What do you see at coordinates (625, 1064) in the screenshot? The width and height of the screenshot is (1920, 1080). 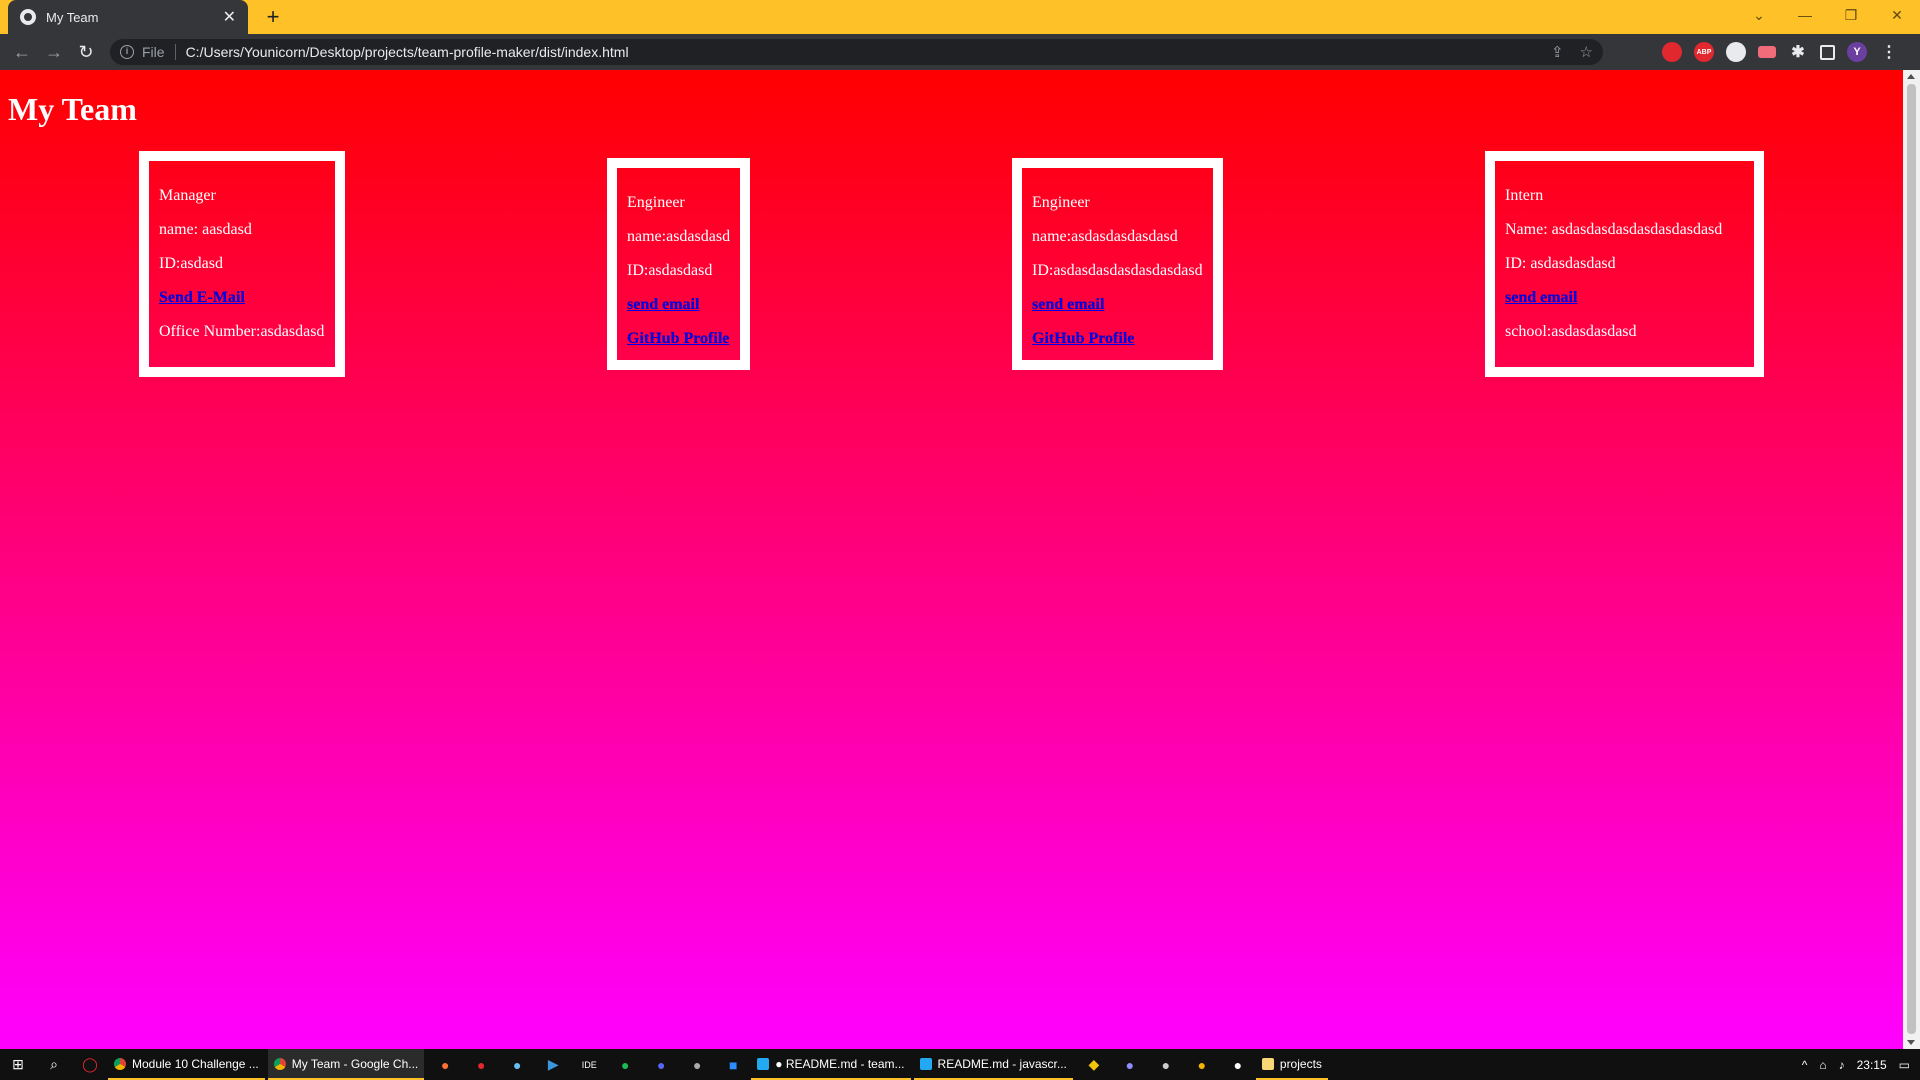 I see `spotify-icon: ●` at bounding box center [625, 1064].